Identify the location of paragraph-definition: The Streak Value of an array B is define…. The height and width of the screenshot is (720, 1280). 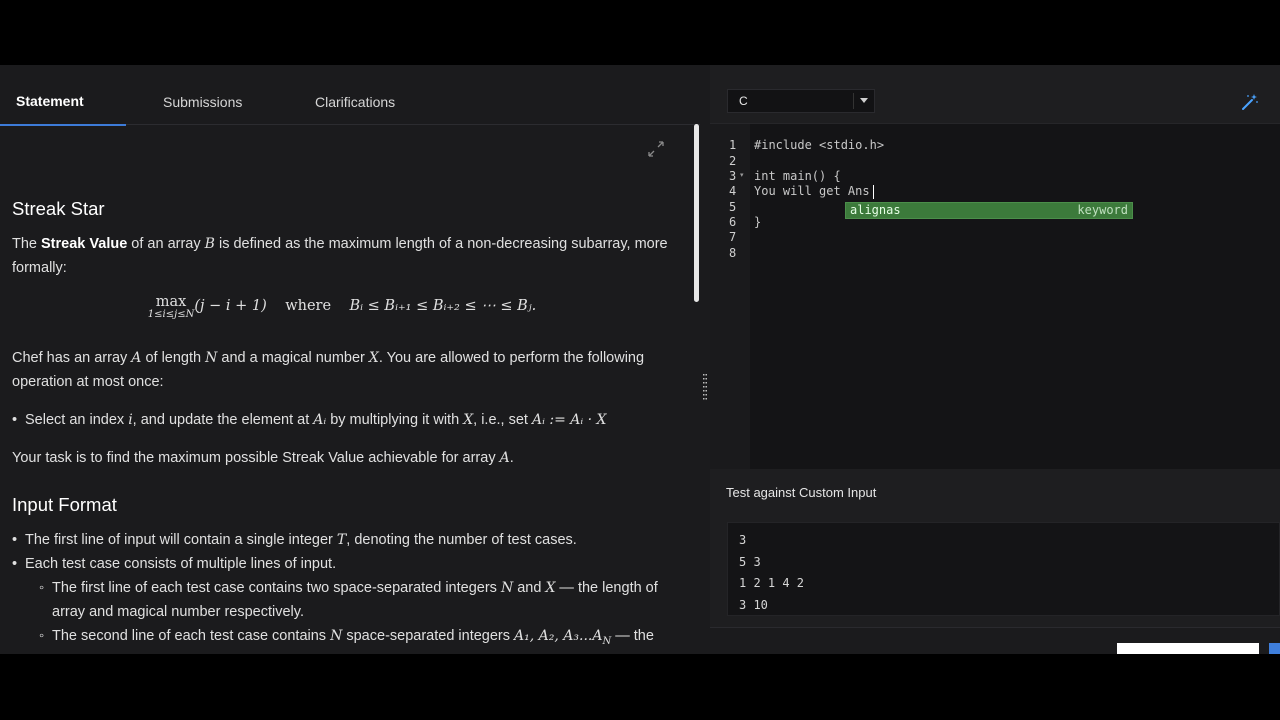
(340, 256).